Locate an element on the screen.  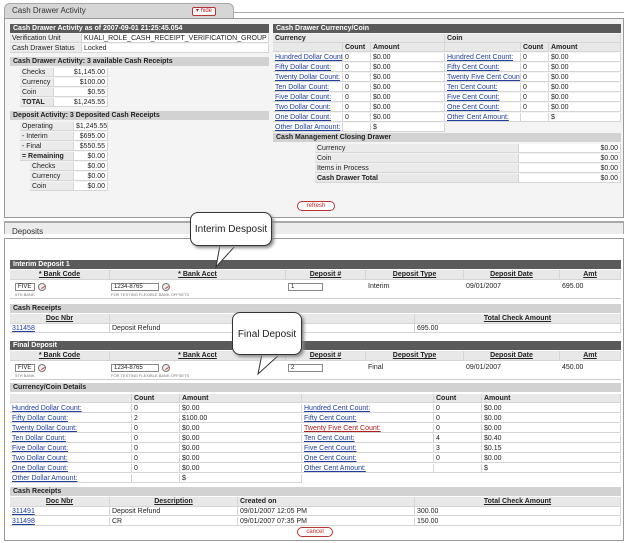
activity-label: Cash Drawer Status is located at coordinates (46, 48).